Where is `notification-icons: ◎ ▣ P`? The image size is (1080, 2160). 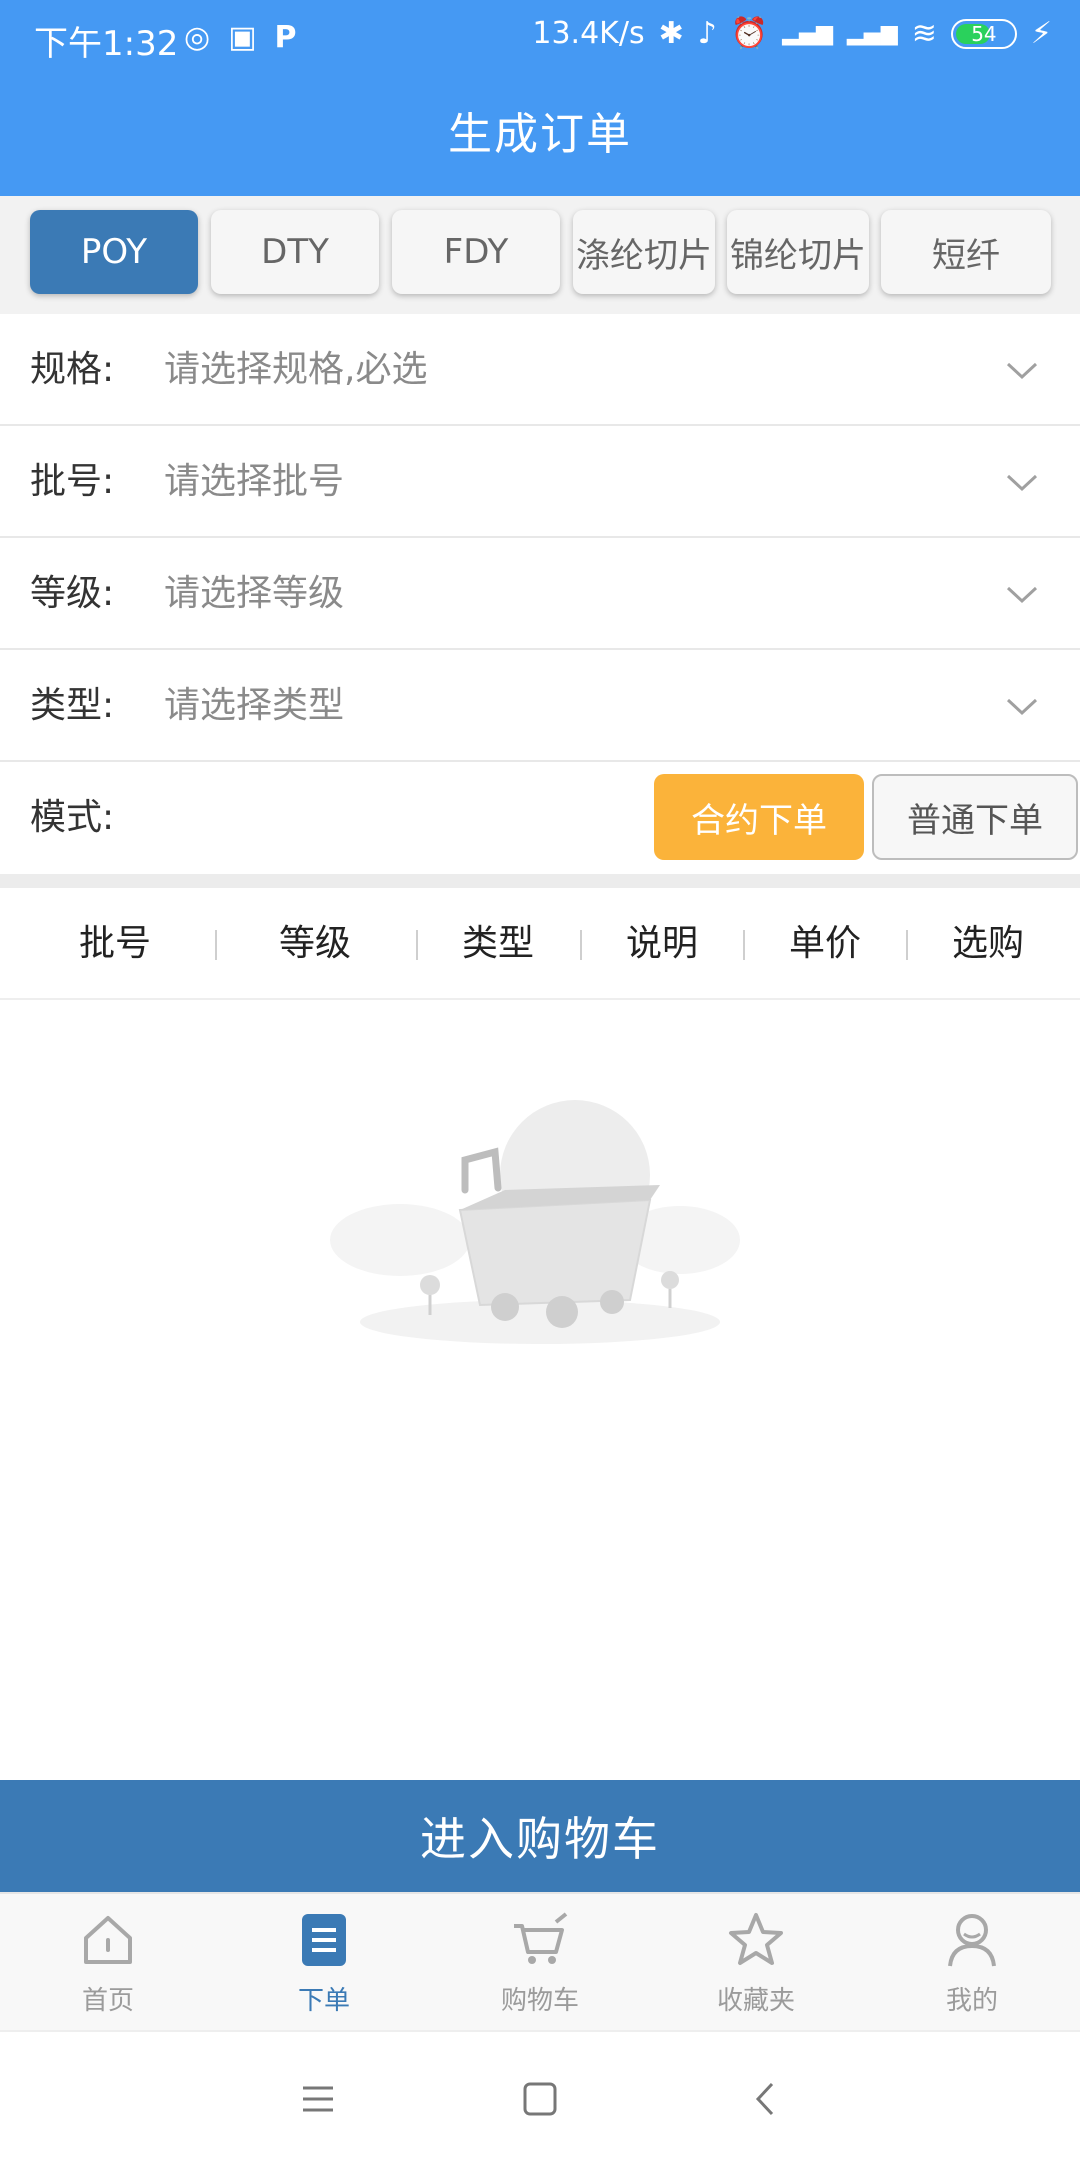 notification-icons: ◎ ▣ P is located at coordinates (240, 38).